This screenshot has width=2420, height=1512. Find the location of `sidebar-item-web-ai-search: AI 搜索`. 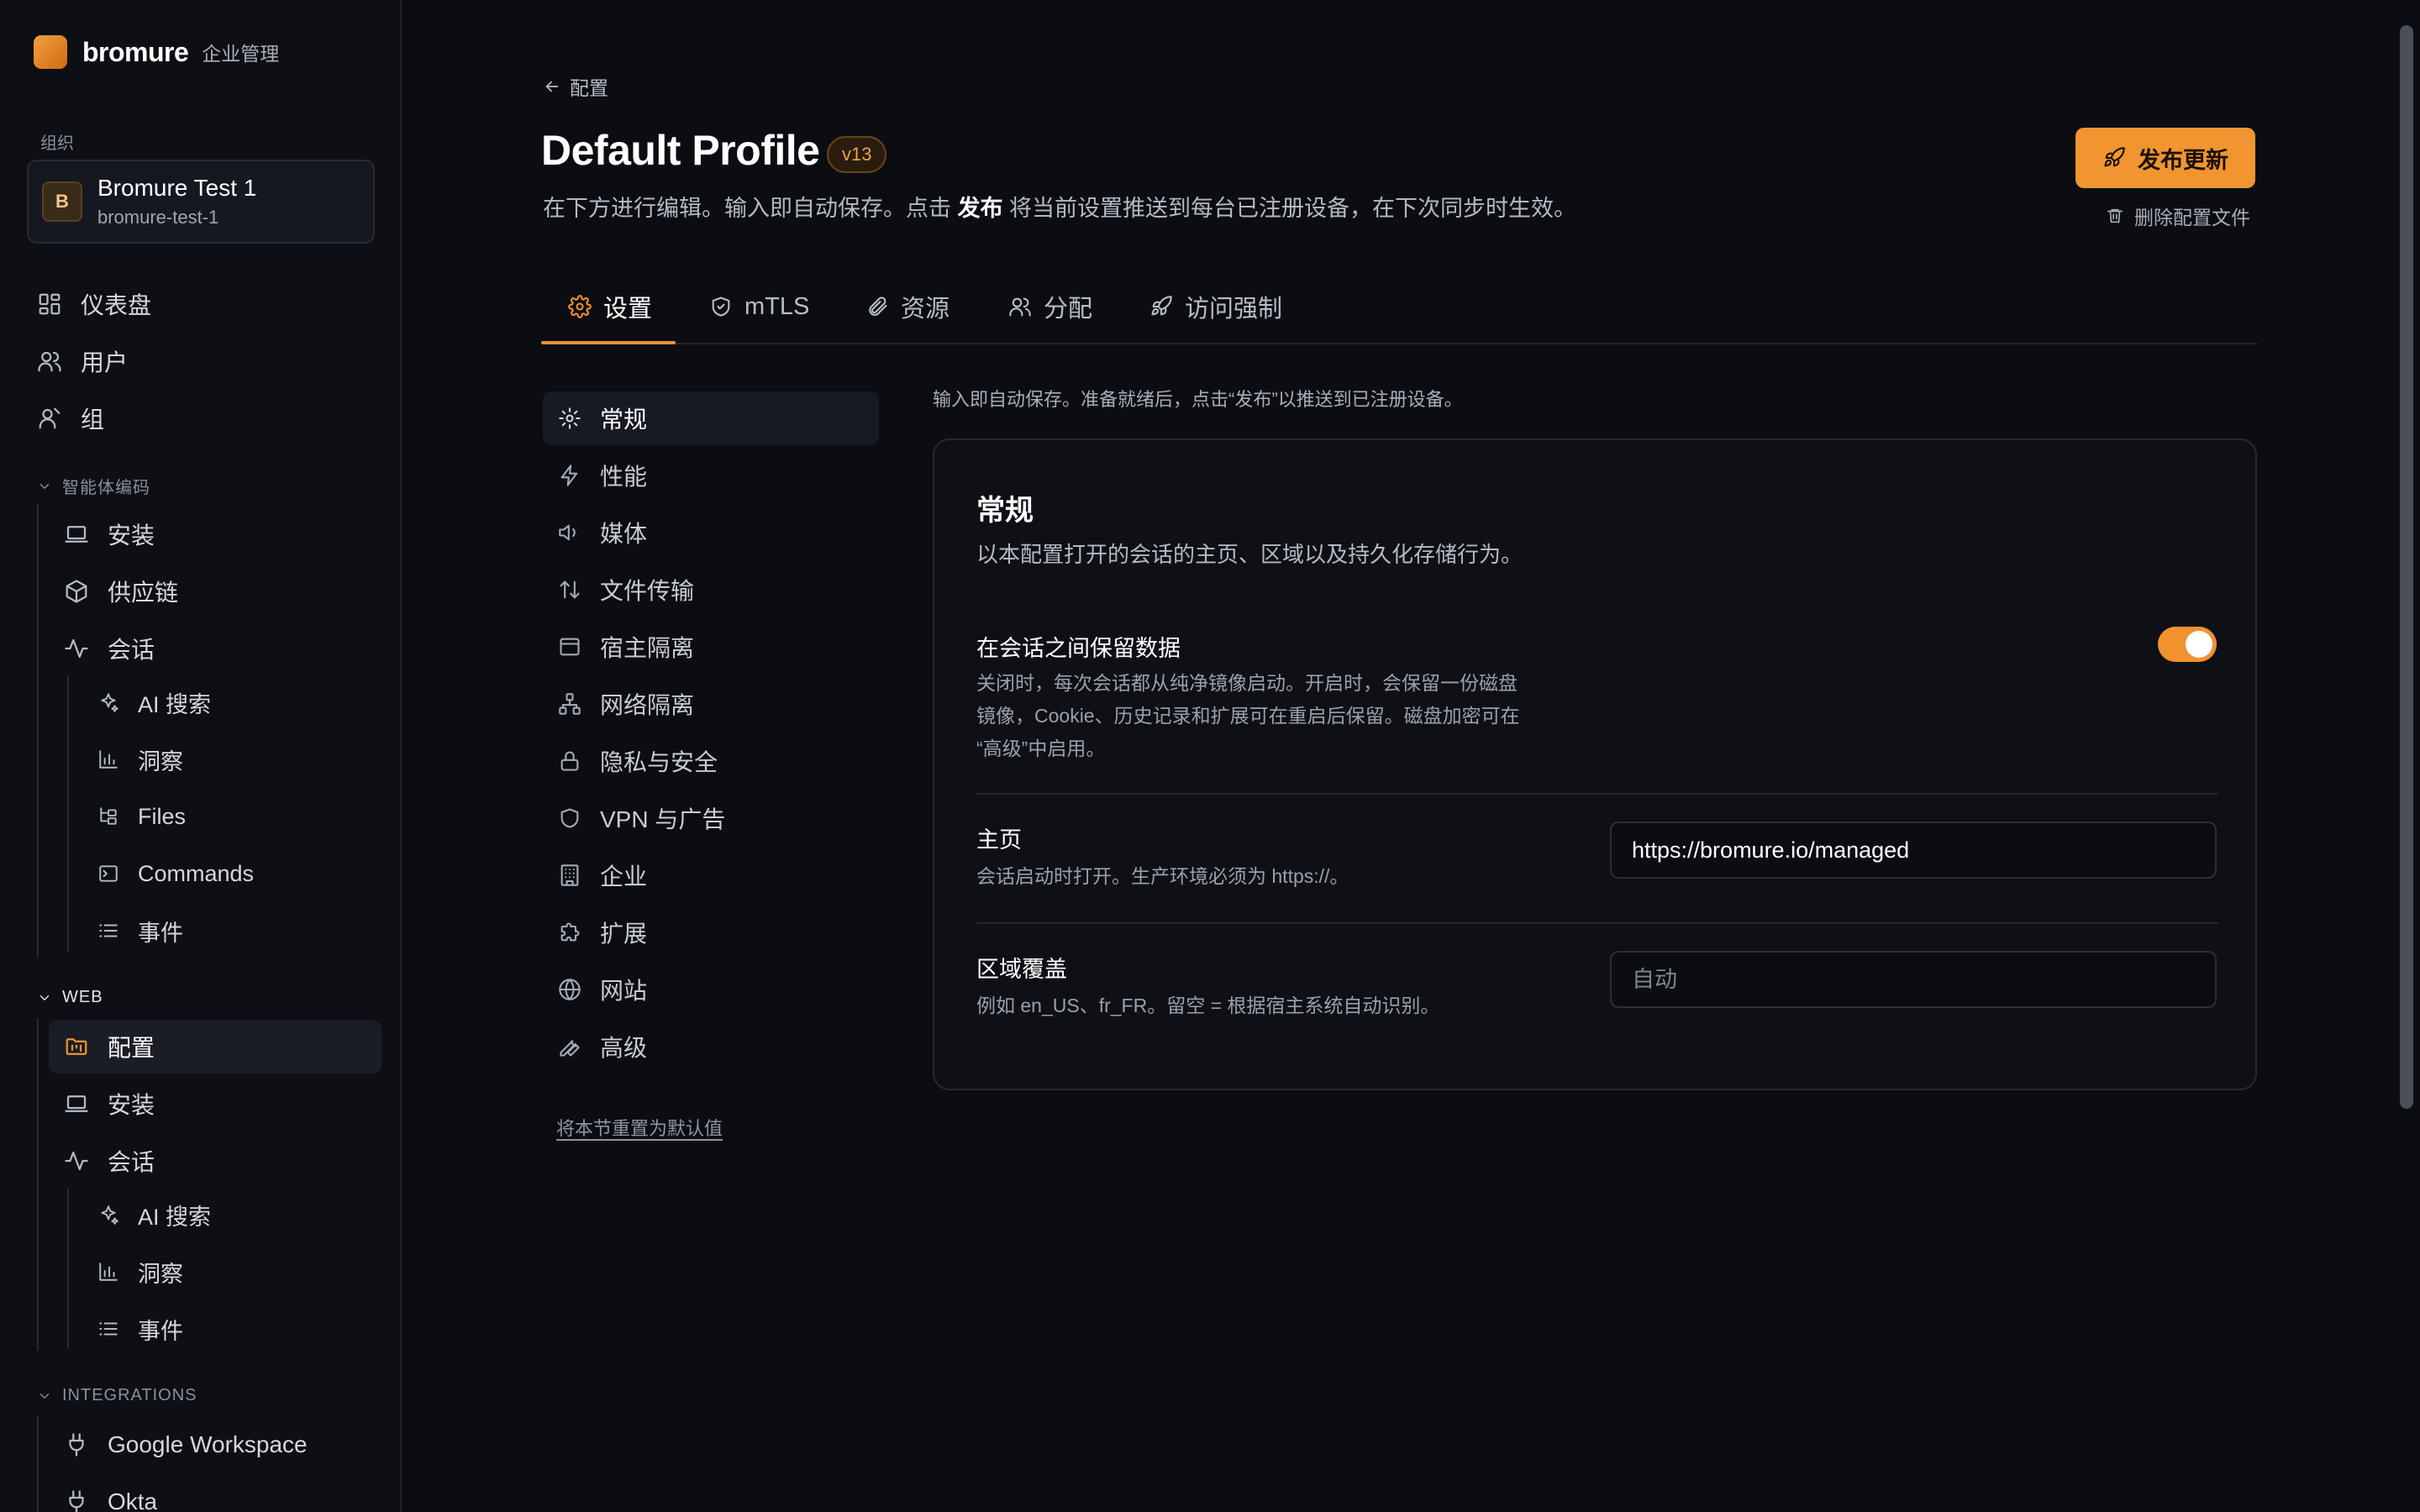

sidebar-item-web-ai-search: AI 搜索 is located at coordinates (229, 1215).